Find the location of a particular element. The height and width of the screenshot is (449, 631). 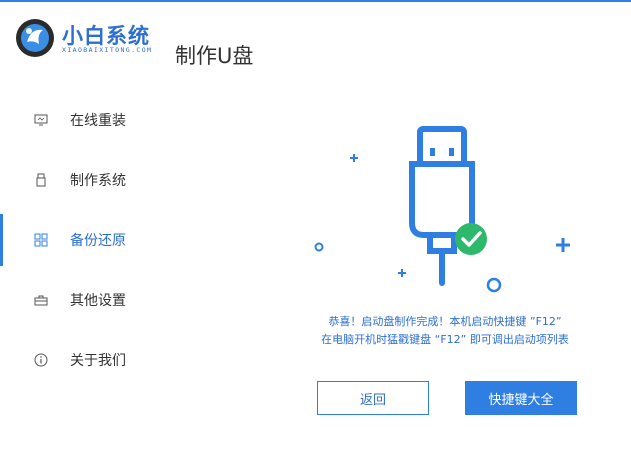

sidebar-item-label: 制作系统 is located at coordinates (98, 181).